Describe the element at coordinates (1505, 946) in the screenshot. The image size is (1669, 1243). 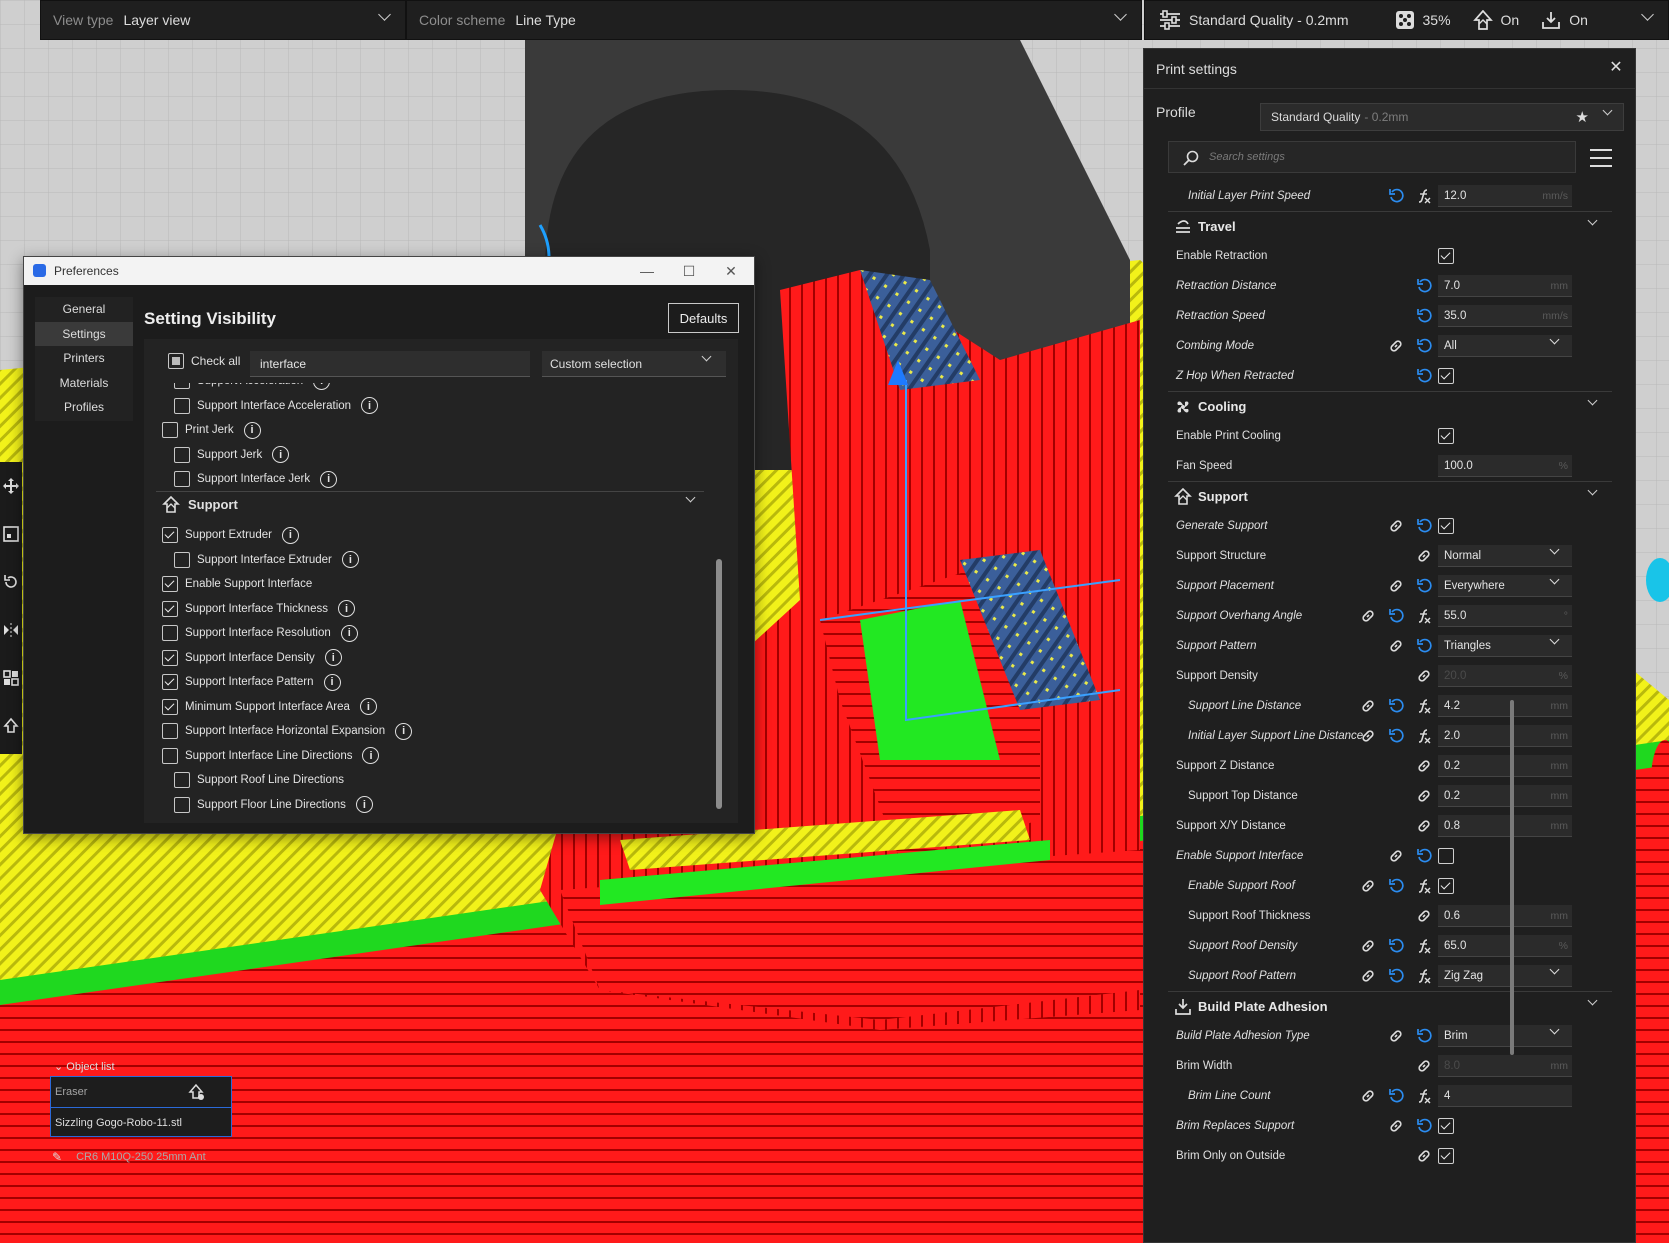
I see `setting-input: 65.0%` at that location.